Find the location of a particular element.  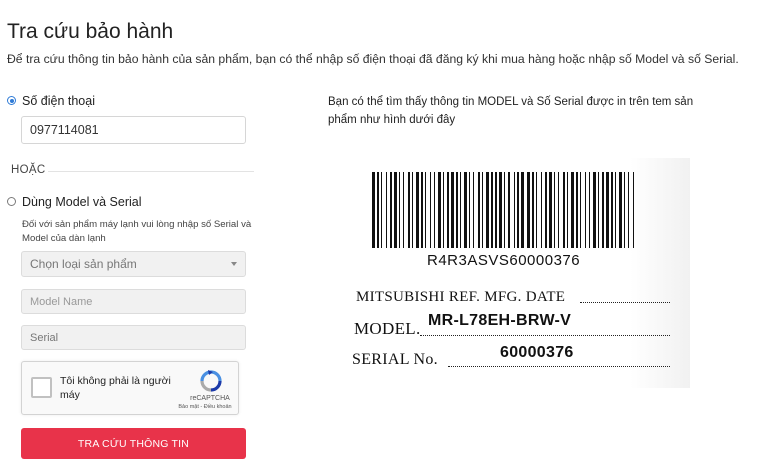

barcode-graphic is located at coordinates (503, 210).